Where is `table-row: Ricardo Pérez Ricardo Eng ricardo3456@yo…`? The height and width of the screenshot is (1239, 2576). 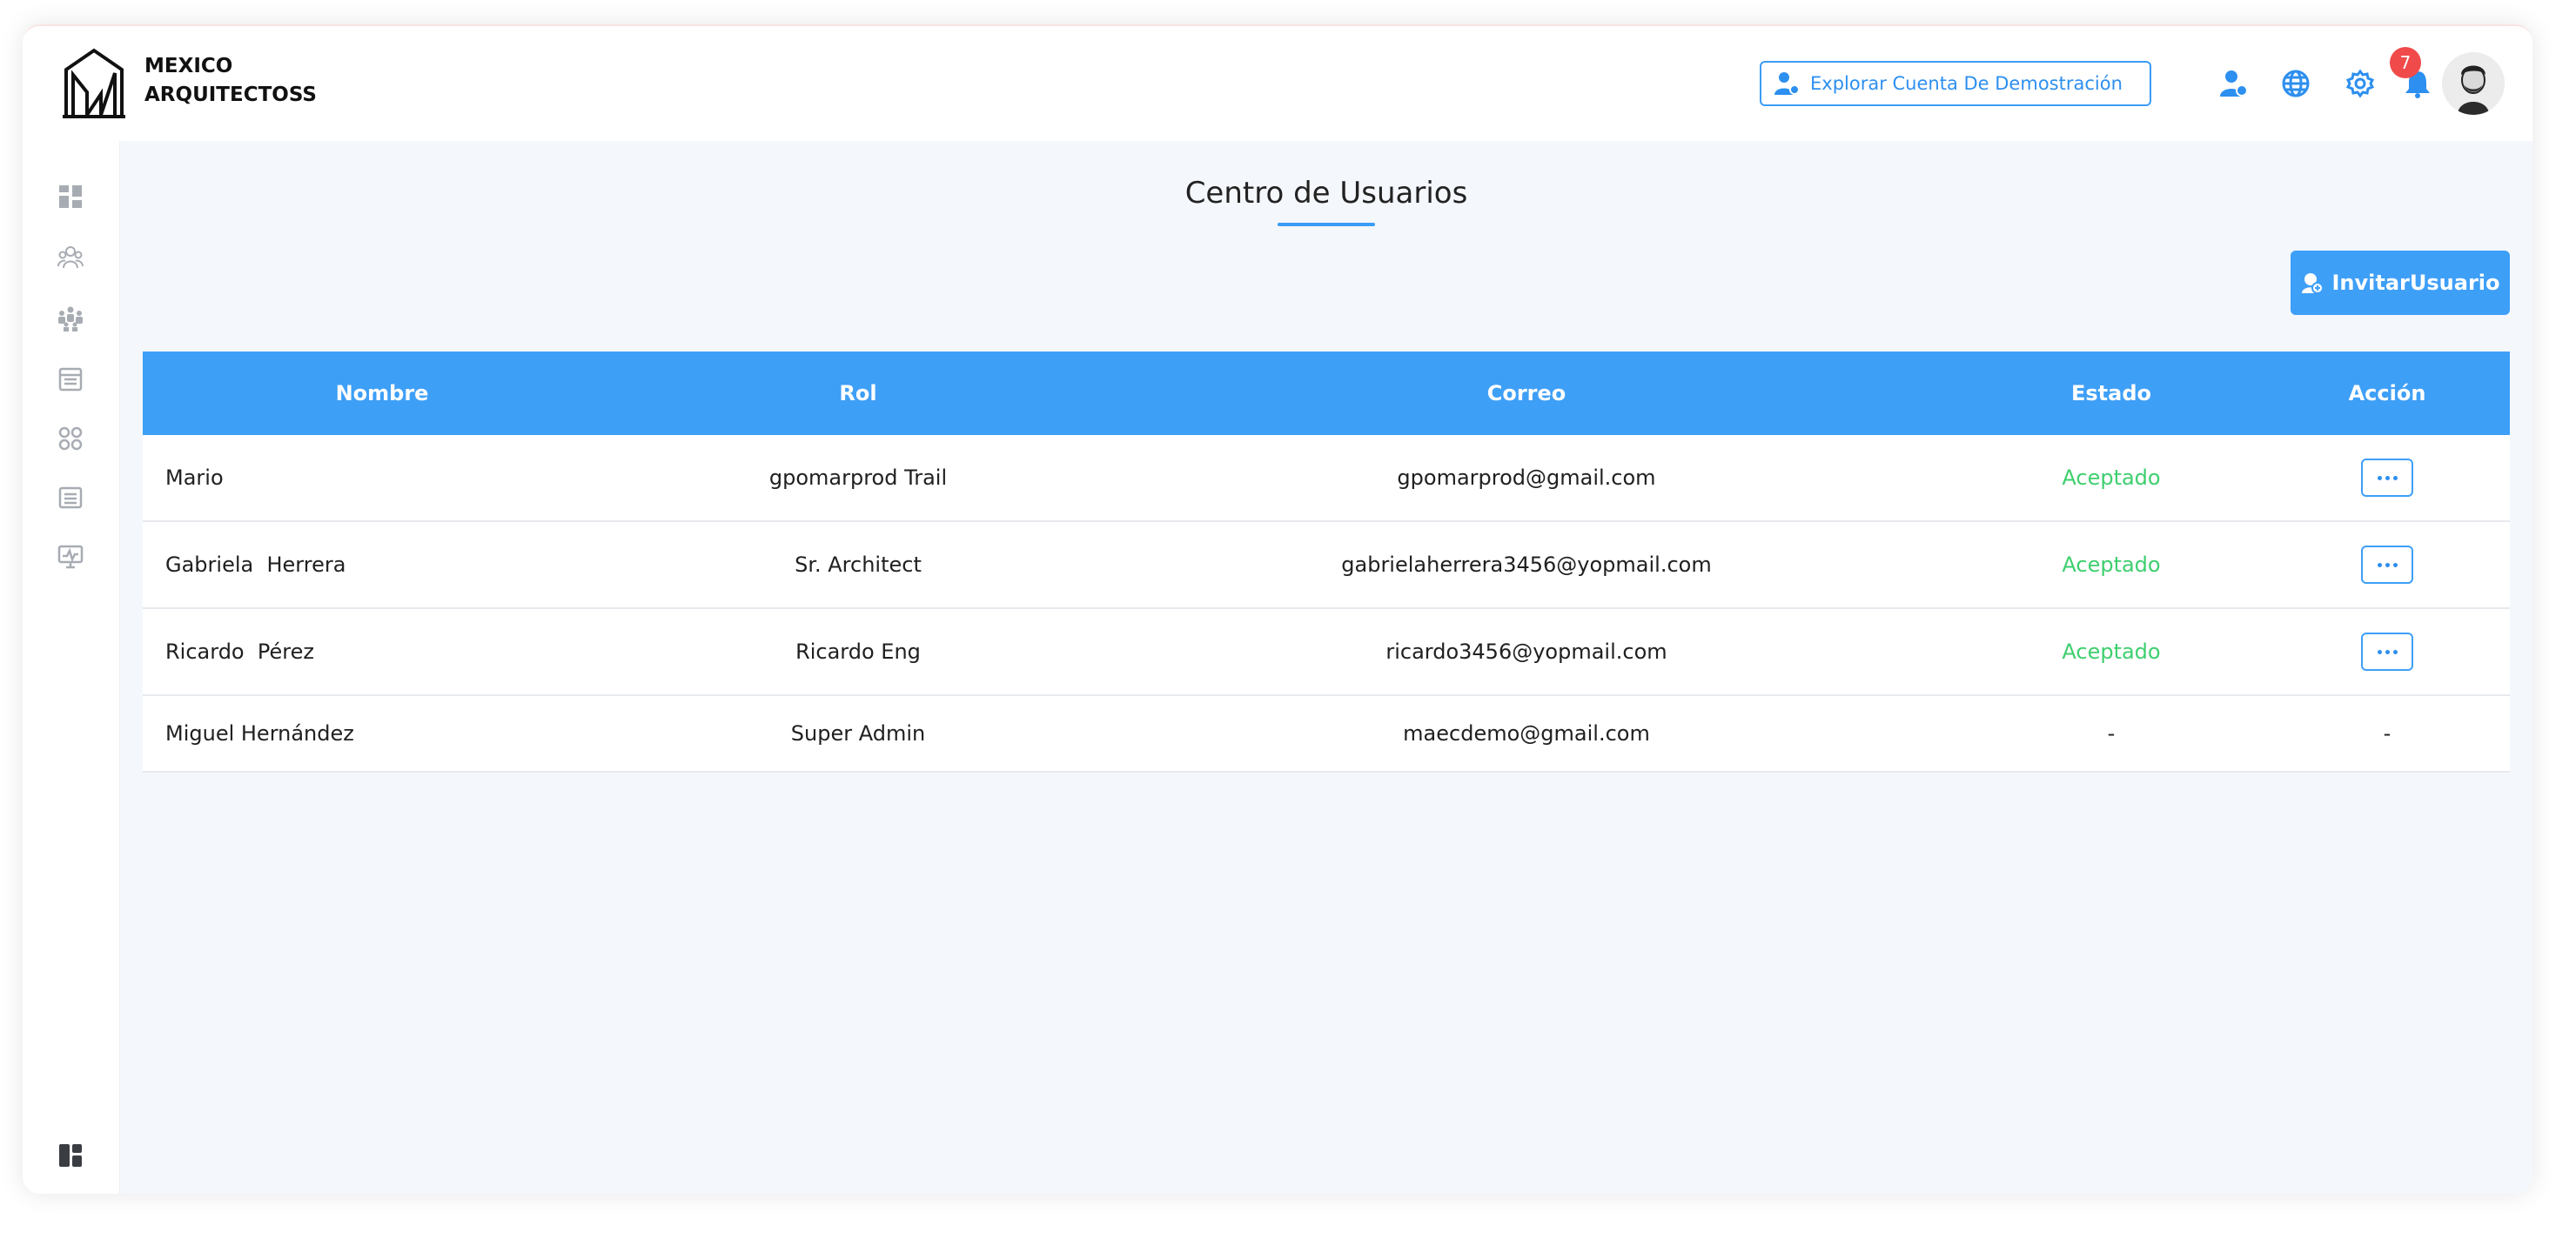 table-row: Ricardo Pérez Ricardo Eng ricardo3456@yo… is located at coordinates (1326, 652).